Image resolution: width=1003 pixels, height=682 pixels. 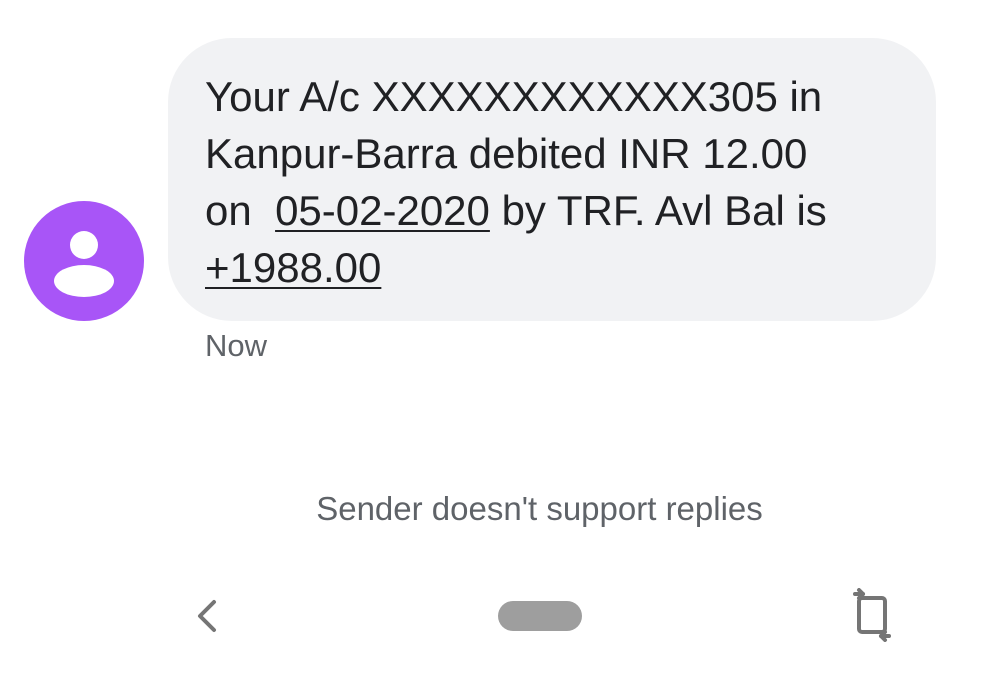 I want to click on message-line: Your A/c XXXXXXXXXXXX305 in, so click(x=514, y=96).